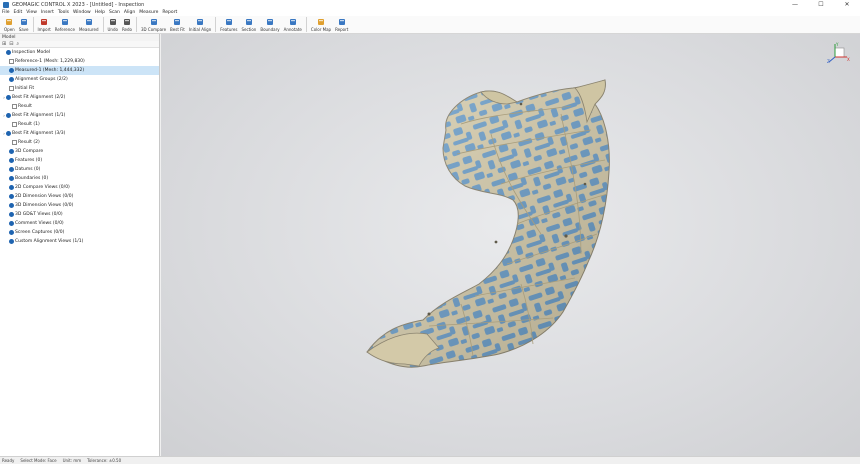  I want to click on report-button: Report, so click(341, 25).